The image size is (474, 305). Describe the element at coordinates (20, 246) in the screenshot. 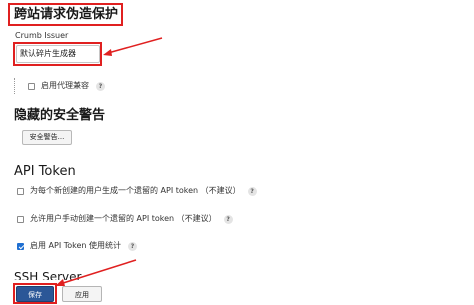

I see `token-usage-stats-checkbox` at that location.